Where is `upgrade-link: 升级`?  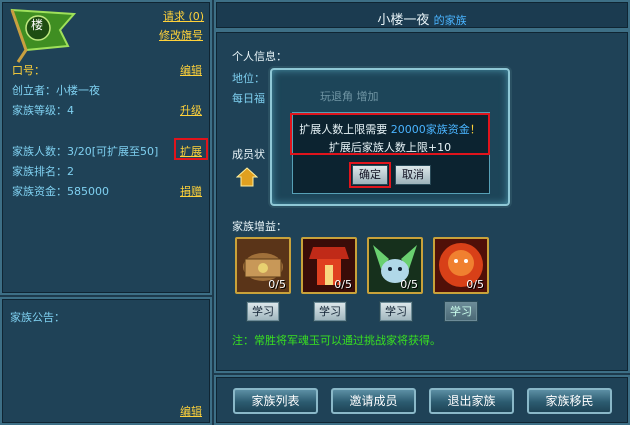 upgrade-link: 升级 is located at coordinates (191, 110).